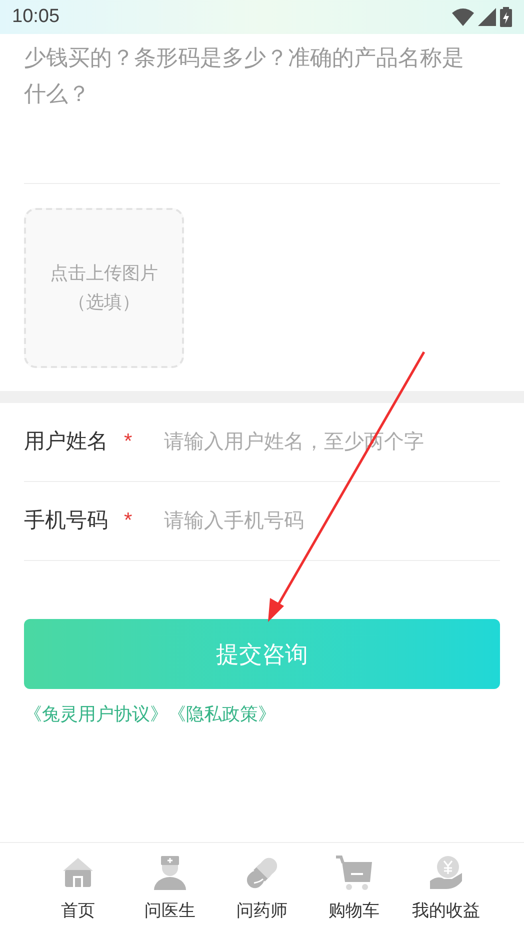 Image resolution: width=524 pixels, height=931 pixels. What do you see at coordinates (354, 873) in the screenshot?
I see `cart-icon` at bounding box center [354, 873].